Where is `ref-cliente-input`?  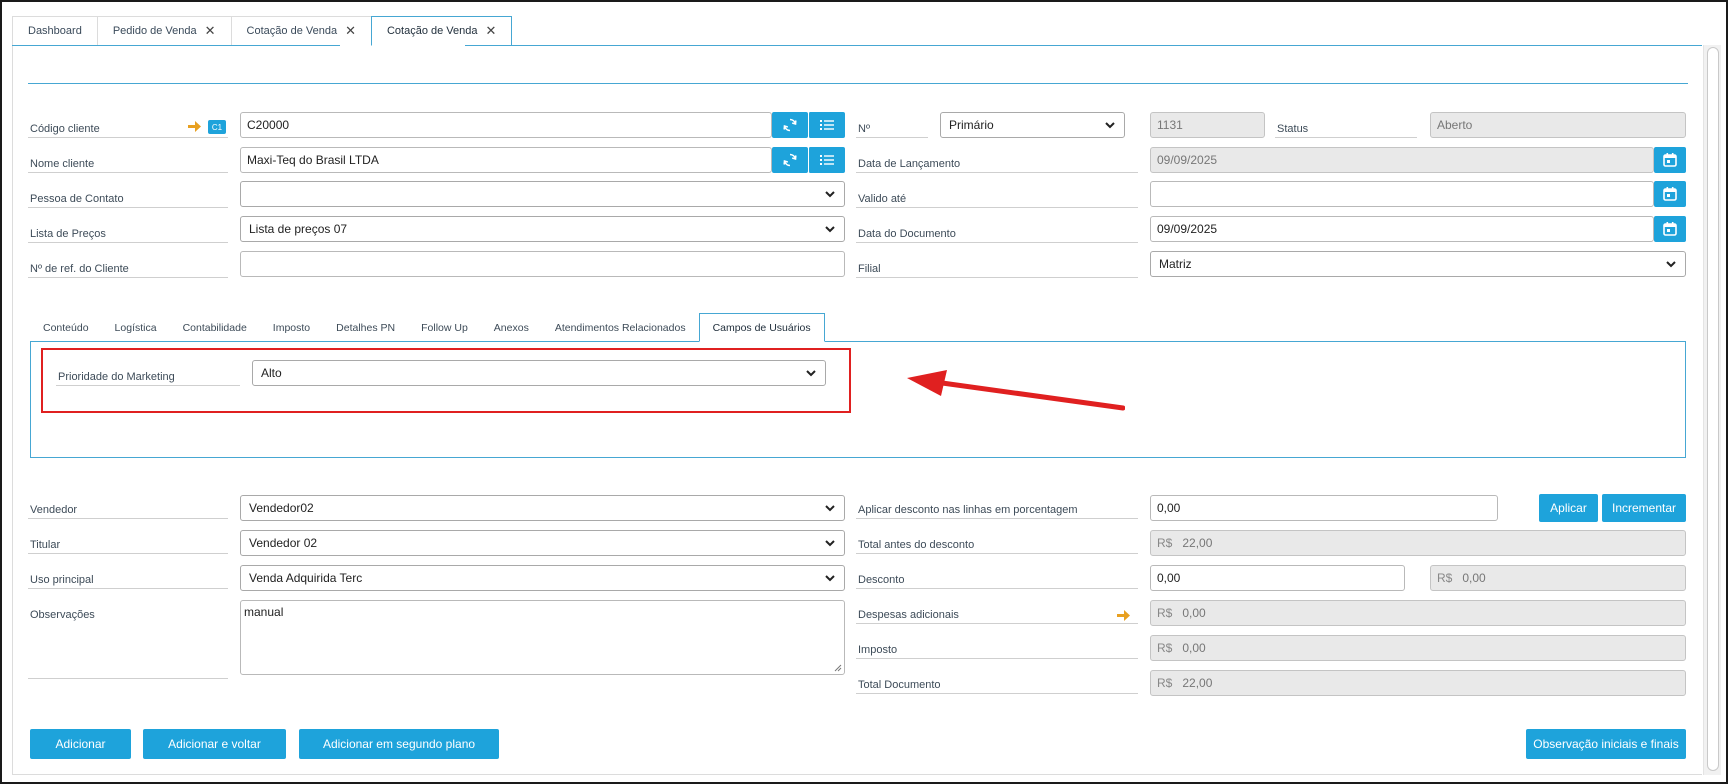
ref-cliente-input is located at coordinates (542, 264).